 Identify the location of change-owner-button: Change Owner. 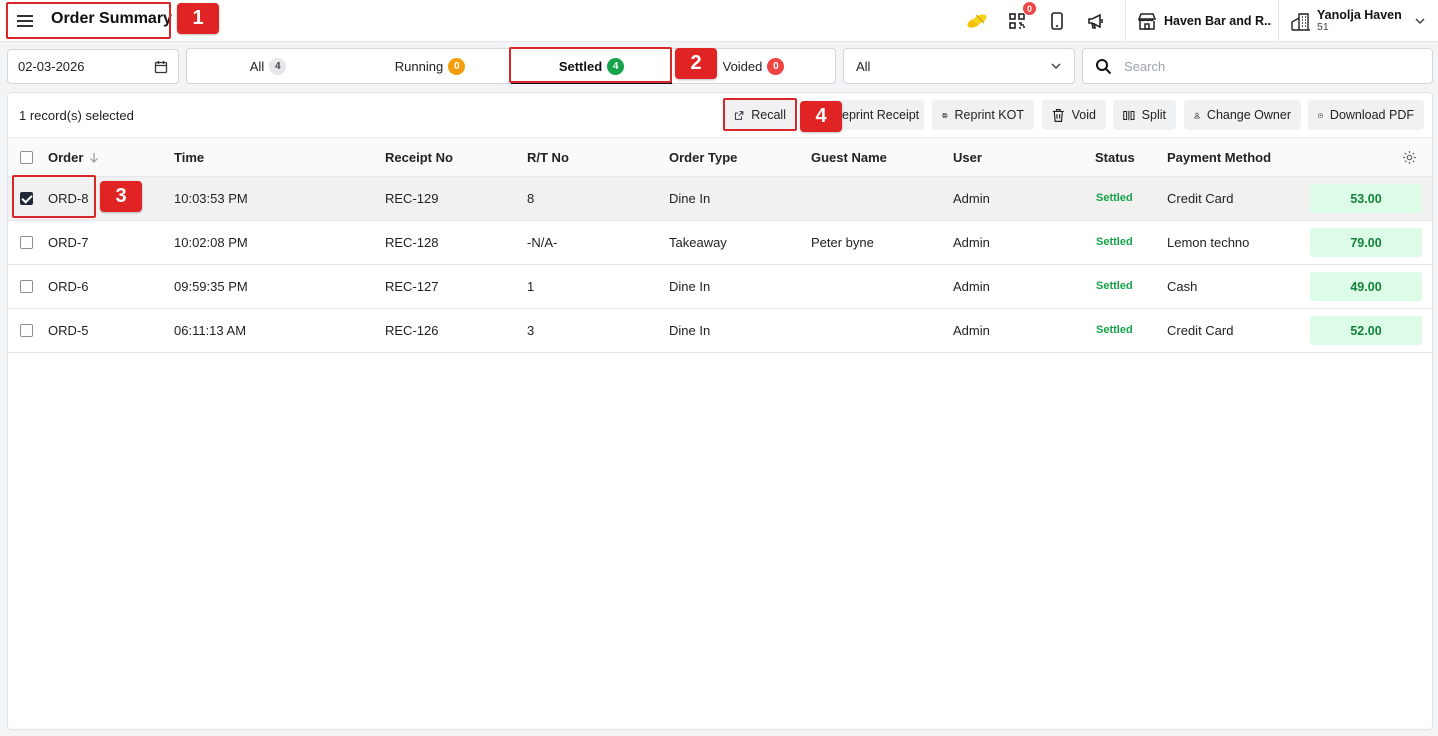
(1242, 115).